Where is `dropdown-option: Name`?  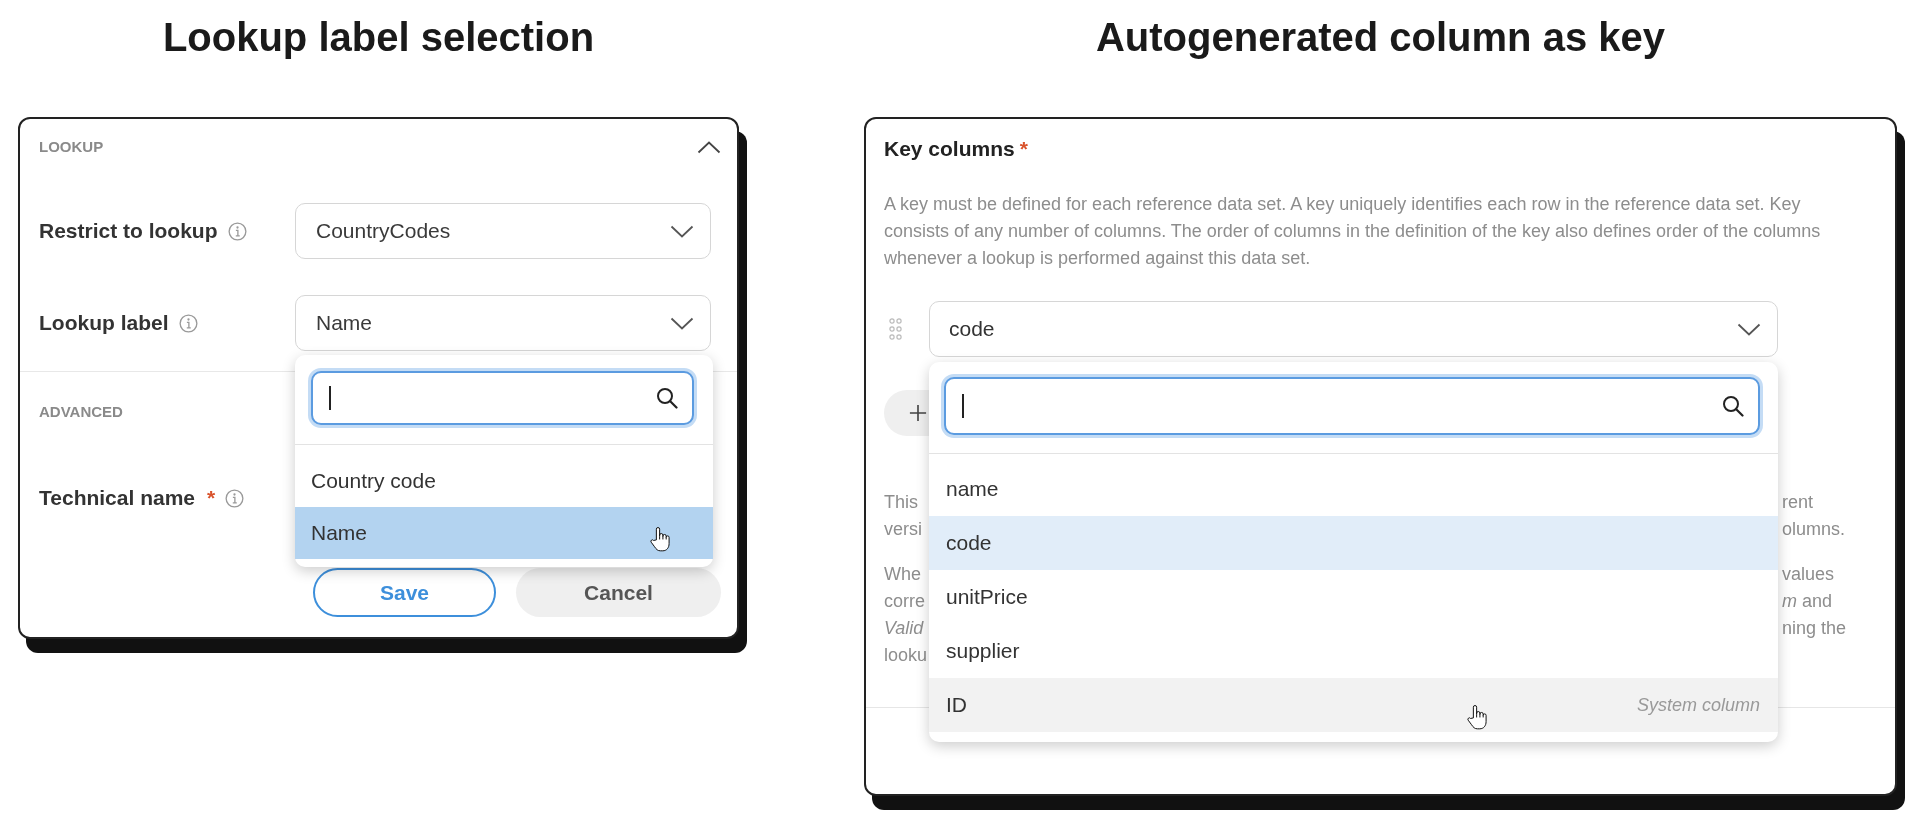
dropdown-option: Name is located at coordinates (504, 533).